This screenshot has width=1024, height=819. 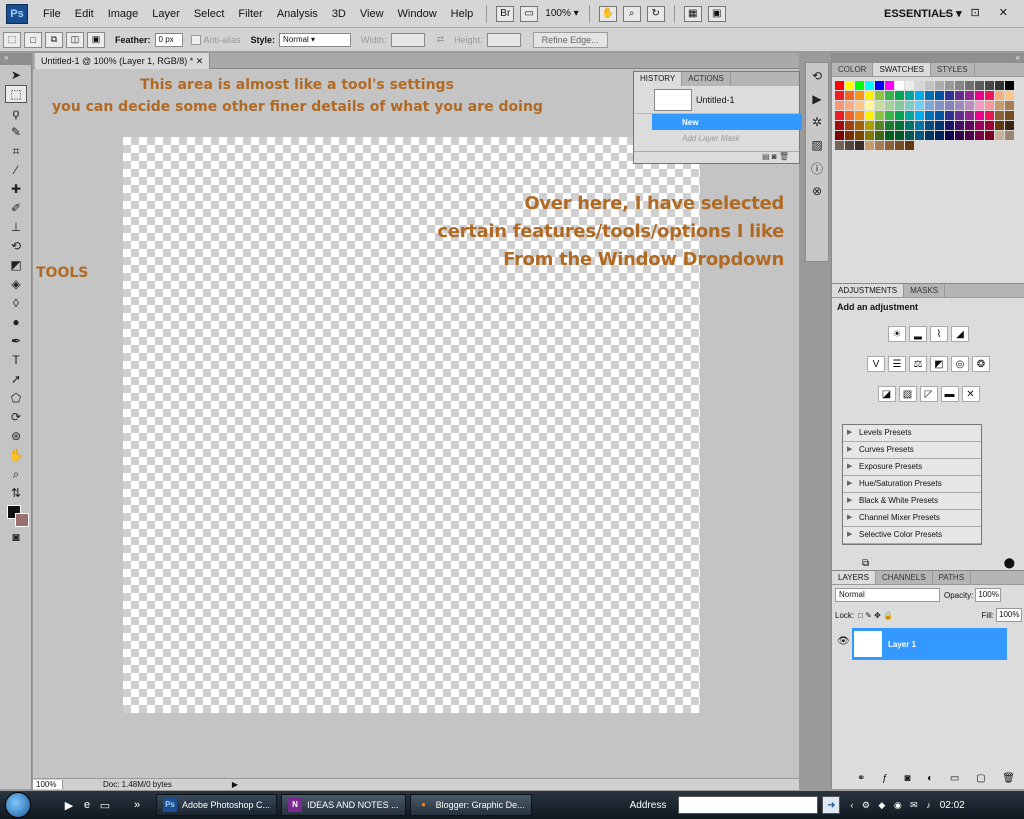 What do you see at coordinates (655, 13) in the screenshot?
I see `rotate-view-icon: ↻` at bounding box center [655, 13].